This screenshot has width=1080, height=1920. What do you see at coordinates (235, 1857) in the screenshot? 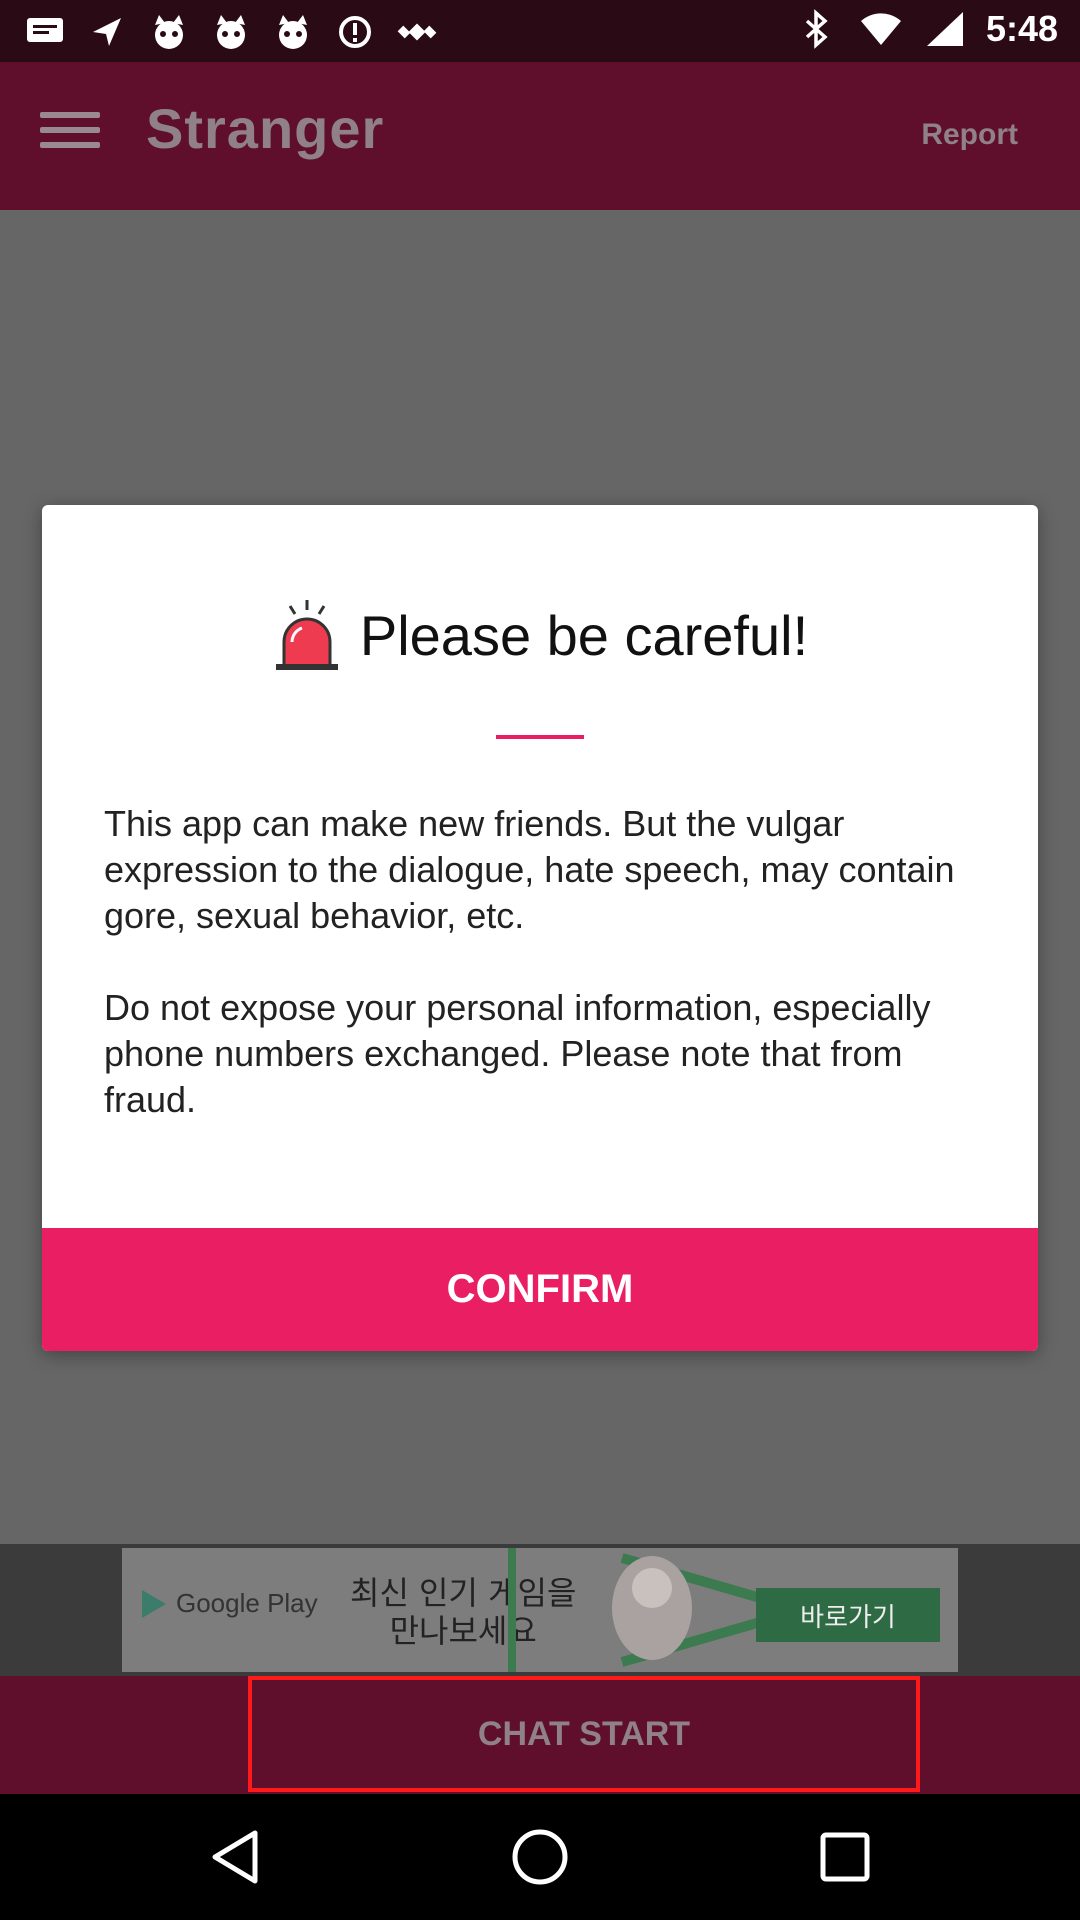
I see `back-icon` at bounding box center [235, 1857].